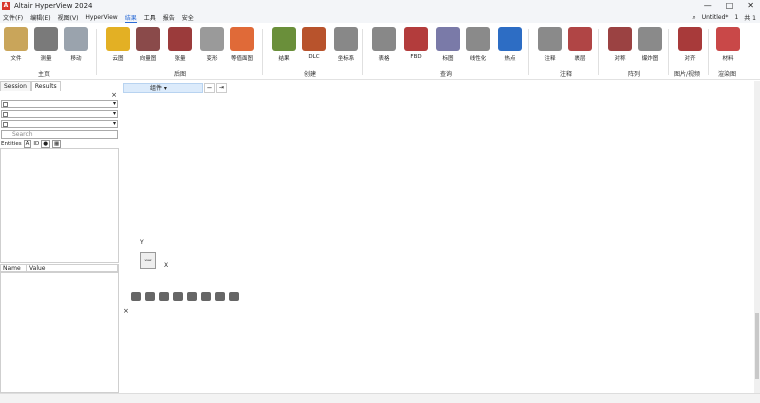  What do you see at coordinates (221, 88) in the screenshot?
I see `collapse-button: ⇥` at bounding box center [221, 88].